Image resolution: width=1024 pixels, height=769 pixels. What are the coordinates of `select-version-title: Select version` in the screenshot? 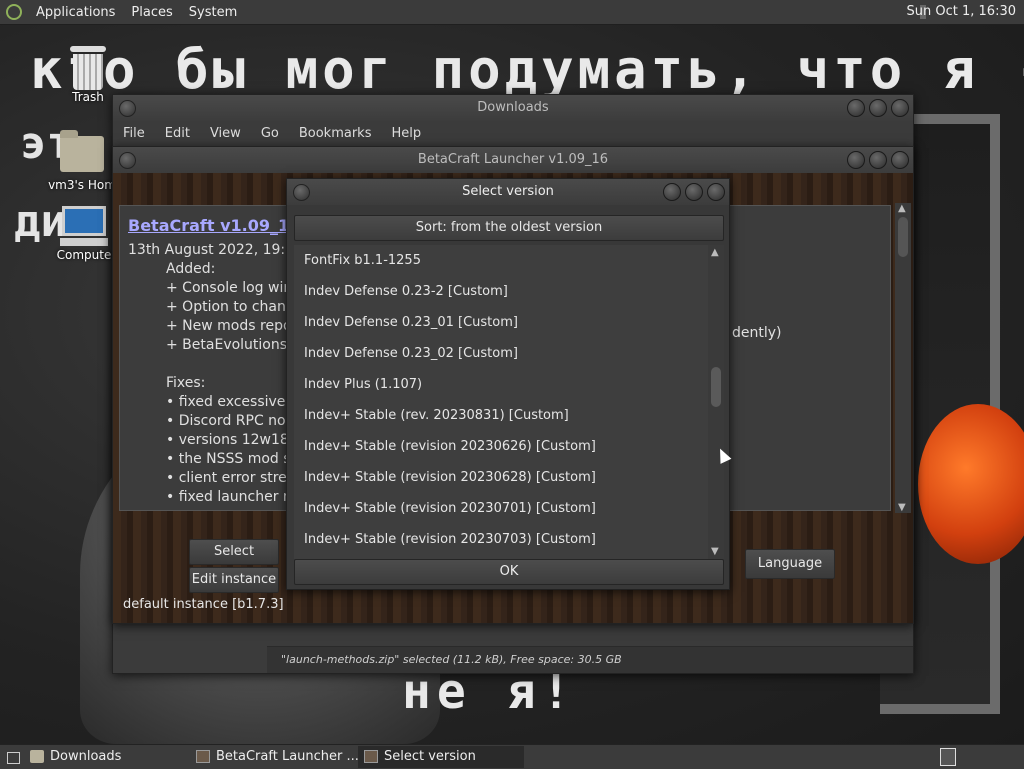 It's located at (508, 191).